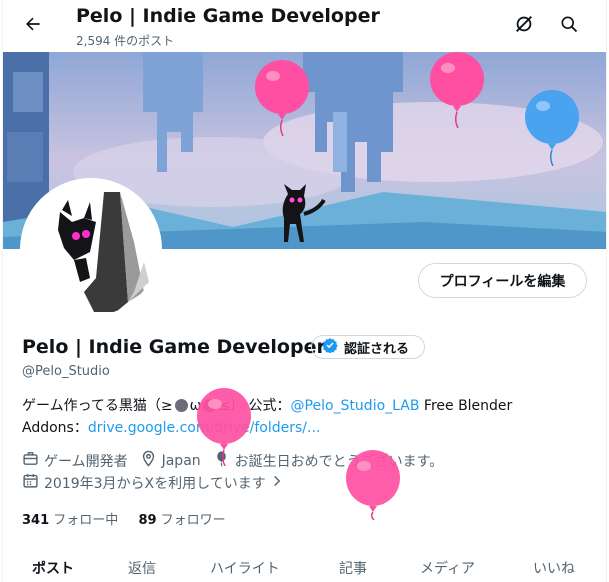  I want to click on avatar, so click(91, 249).